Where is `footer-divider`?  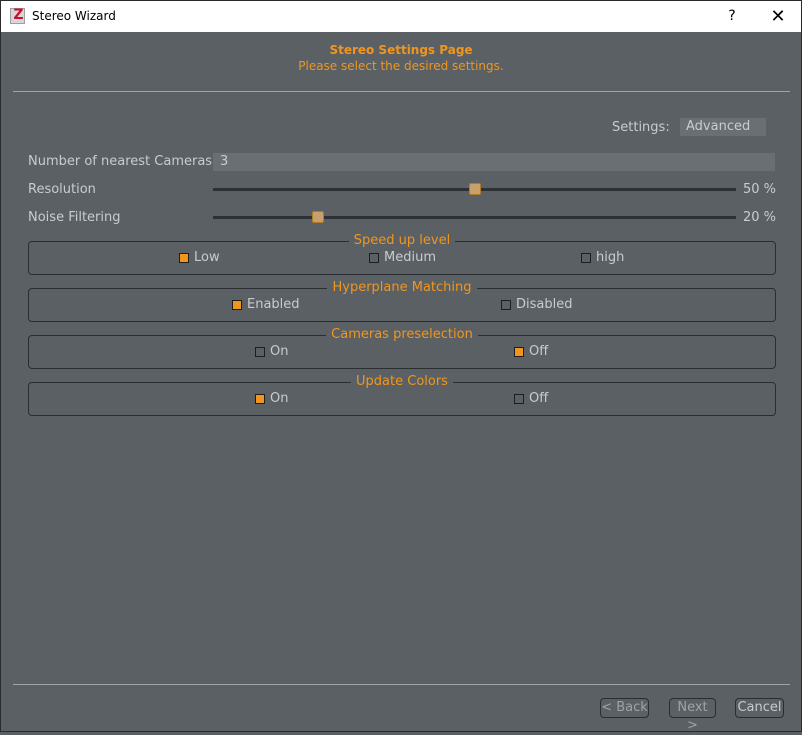 footer-divider is located at coordinates (401, 684).